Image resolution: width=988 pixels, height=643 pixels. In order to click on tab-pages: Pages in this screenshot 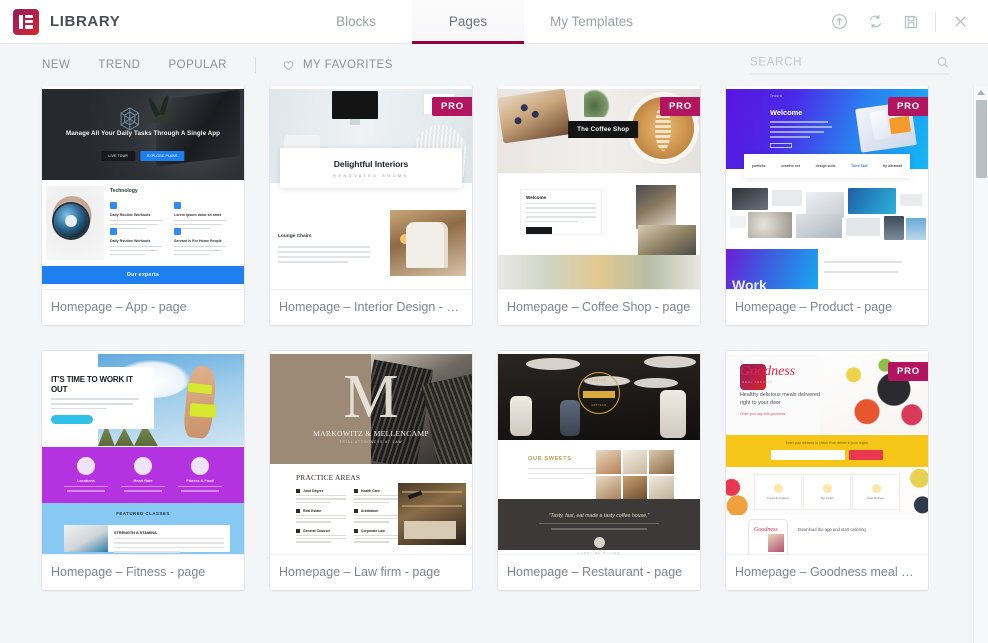, I will do `click(468, 22)`.